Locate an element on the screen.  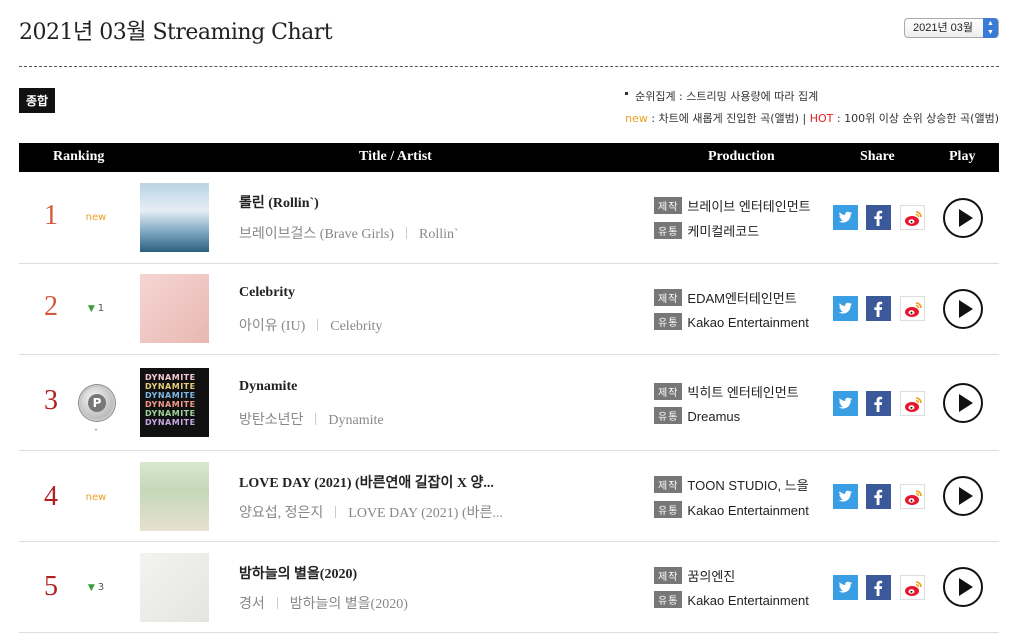
month-select-value: 2021년 03월 is located at coordinates (943, 28).